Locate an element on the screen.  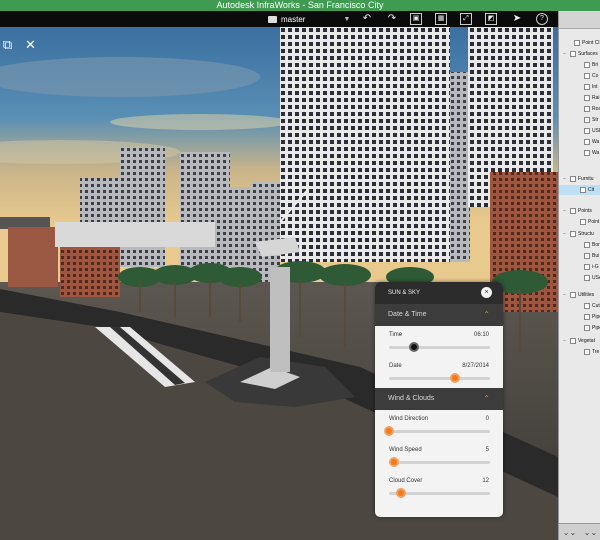
undo-icon: ↶ is located at coordinates (367, 19).